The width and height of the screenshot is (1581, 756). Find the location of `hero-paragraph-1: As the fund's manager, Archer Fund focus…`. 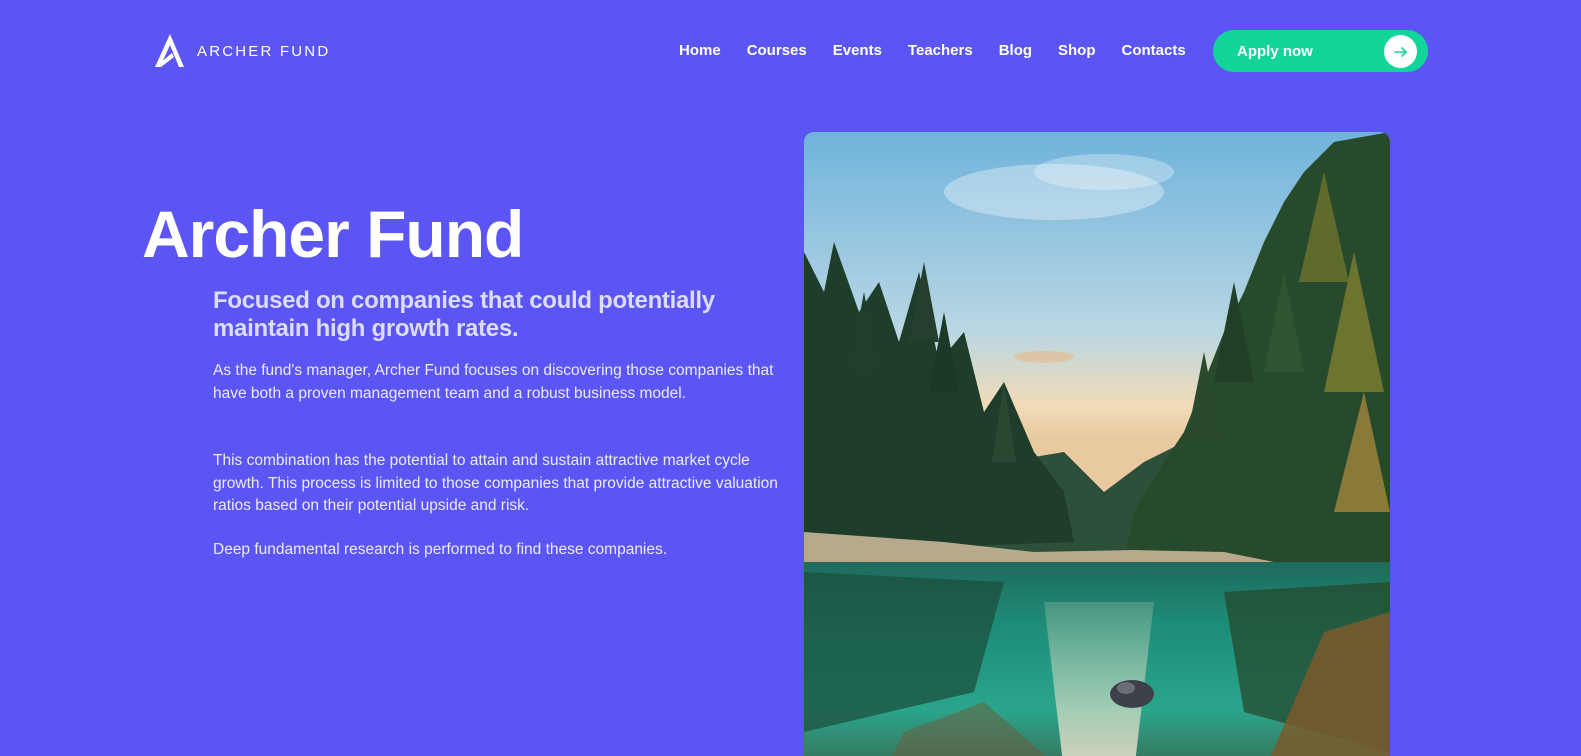

hero-paragraph-1: As the fund's manager, Archer Fund focus… is located at coordinates (493, 382).